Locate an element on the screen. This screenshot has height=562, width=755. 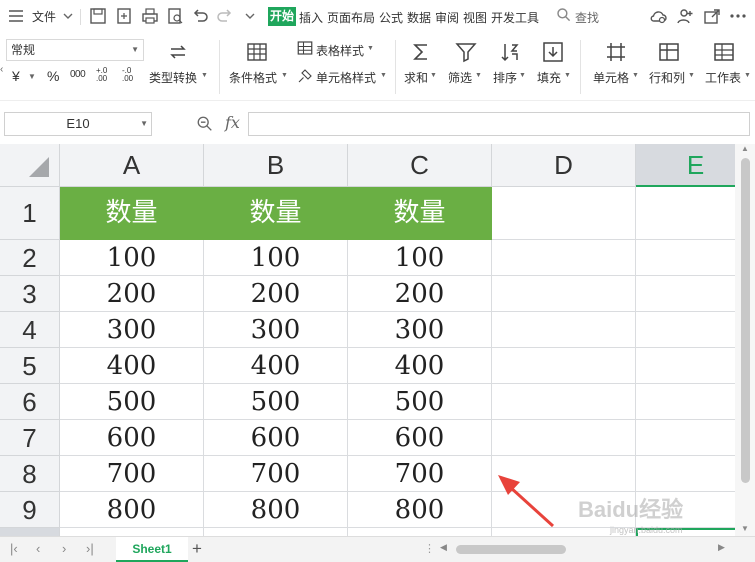
cell-a3: 200 is located at coordinates (132, 294).